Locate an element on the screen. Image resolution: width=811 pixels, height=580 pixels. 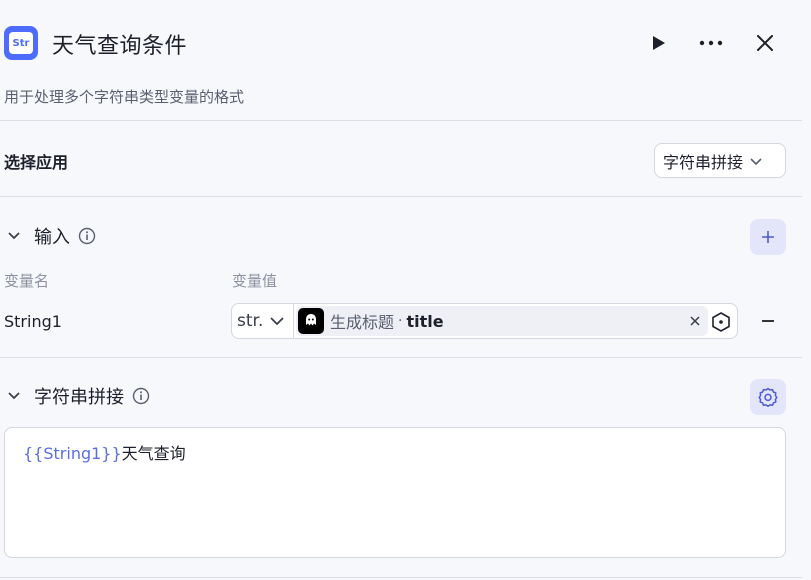
more-horizontal-icon is located at coordinates (711, 43).